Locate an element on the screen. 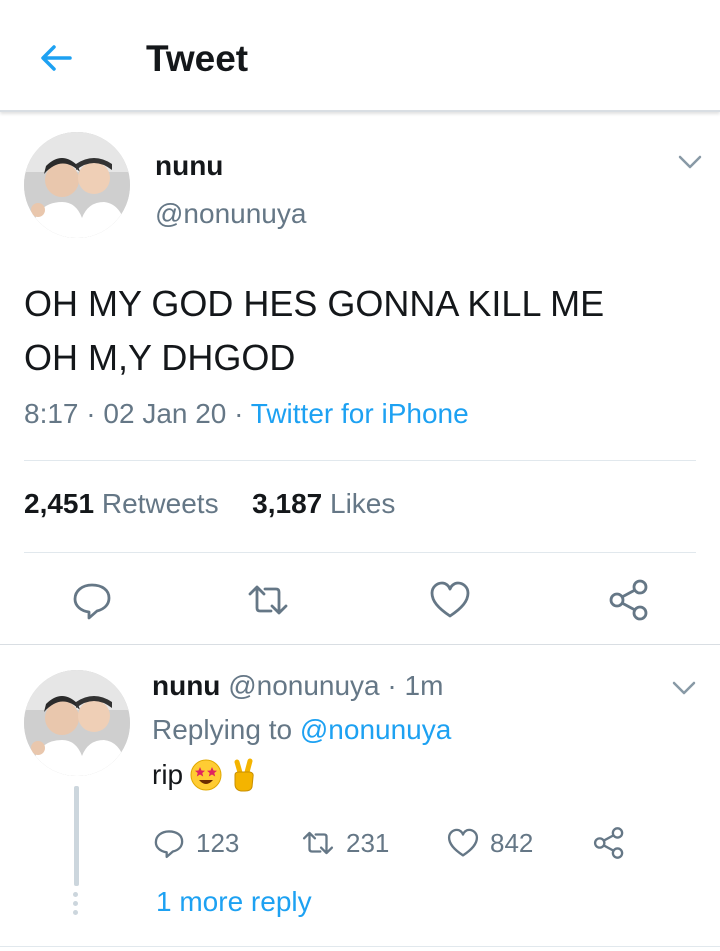 This screenshot has width=720, height=951. avatar is located at coordinates (77, 185).